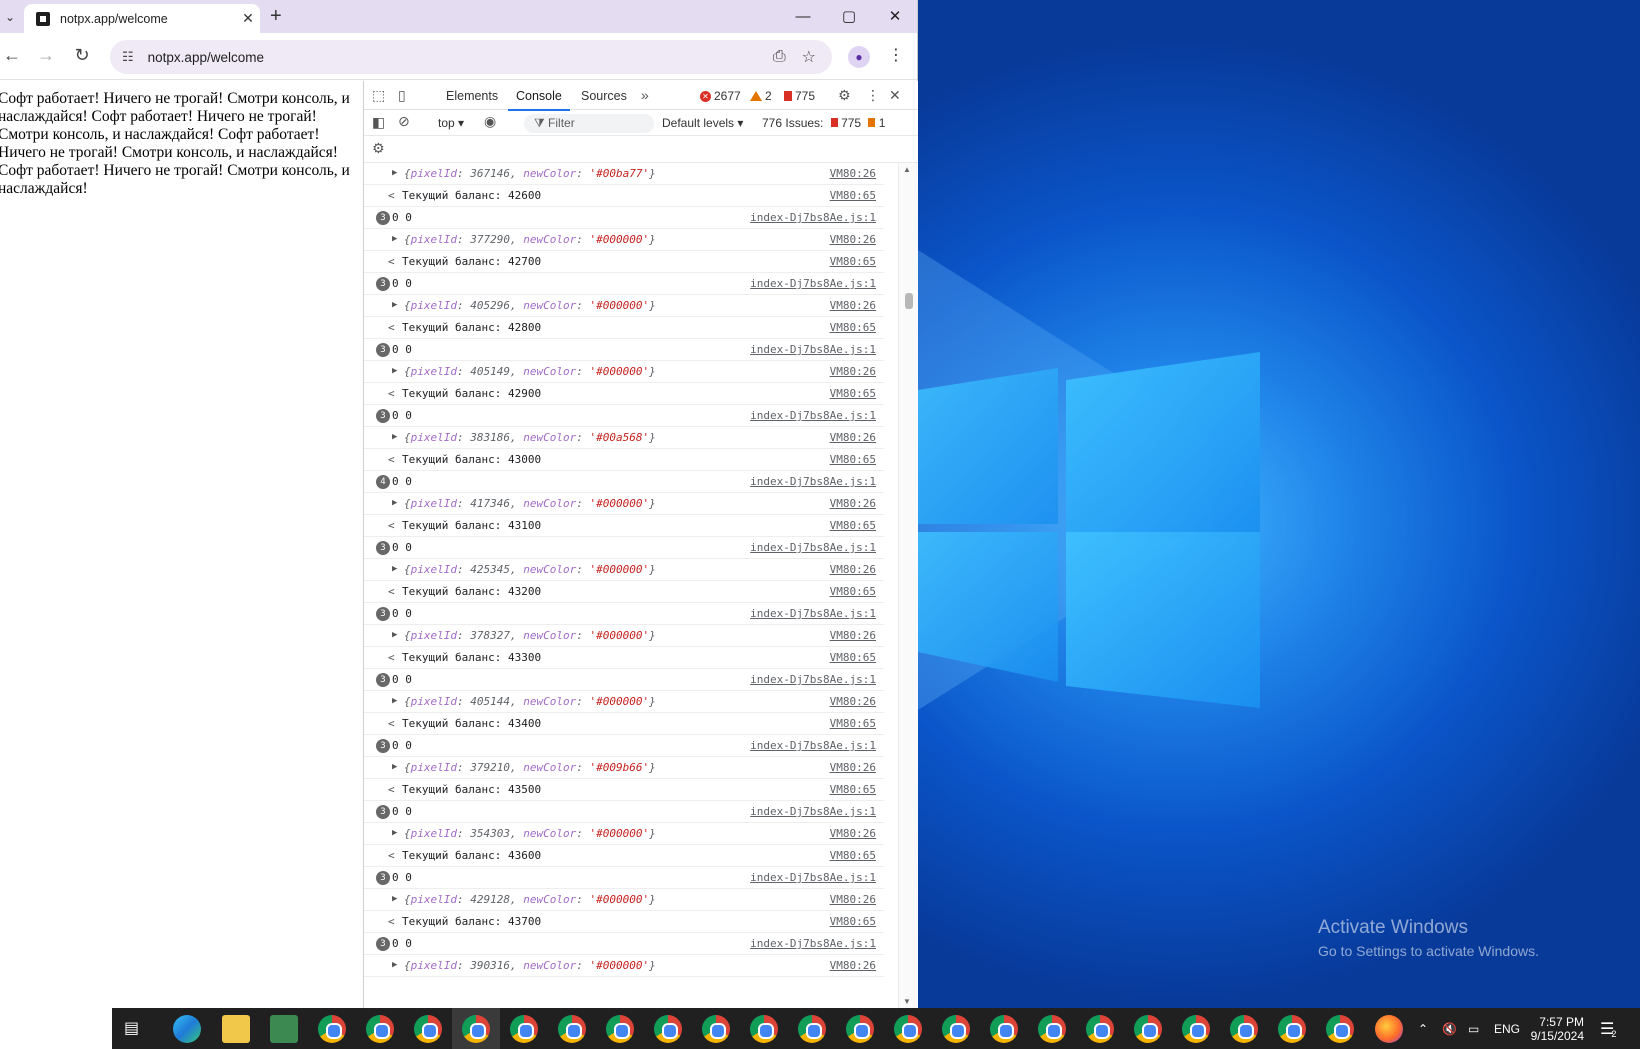  What do you see at coordinates (378, 122) in the screenshot?
I see `sidebar-toggle-icon: ◧` at bounding box center [378, 122].